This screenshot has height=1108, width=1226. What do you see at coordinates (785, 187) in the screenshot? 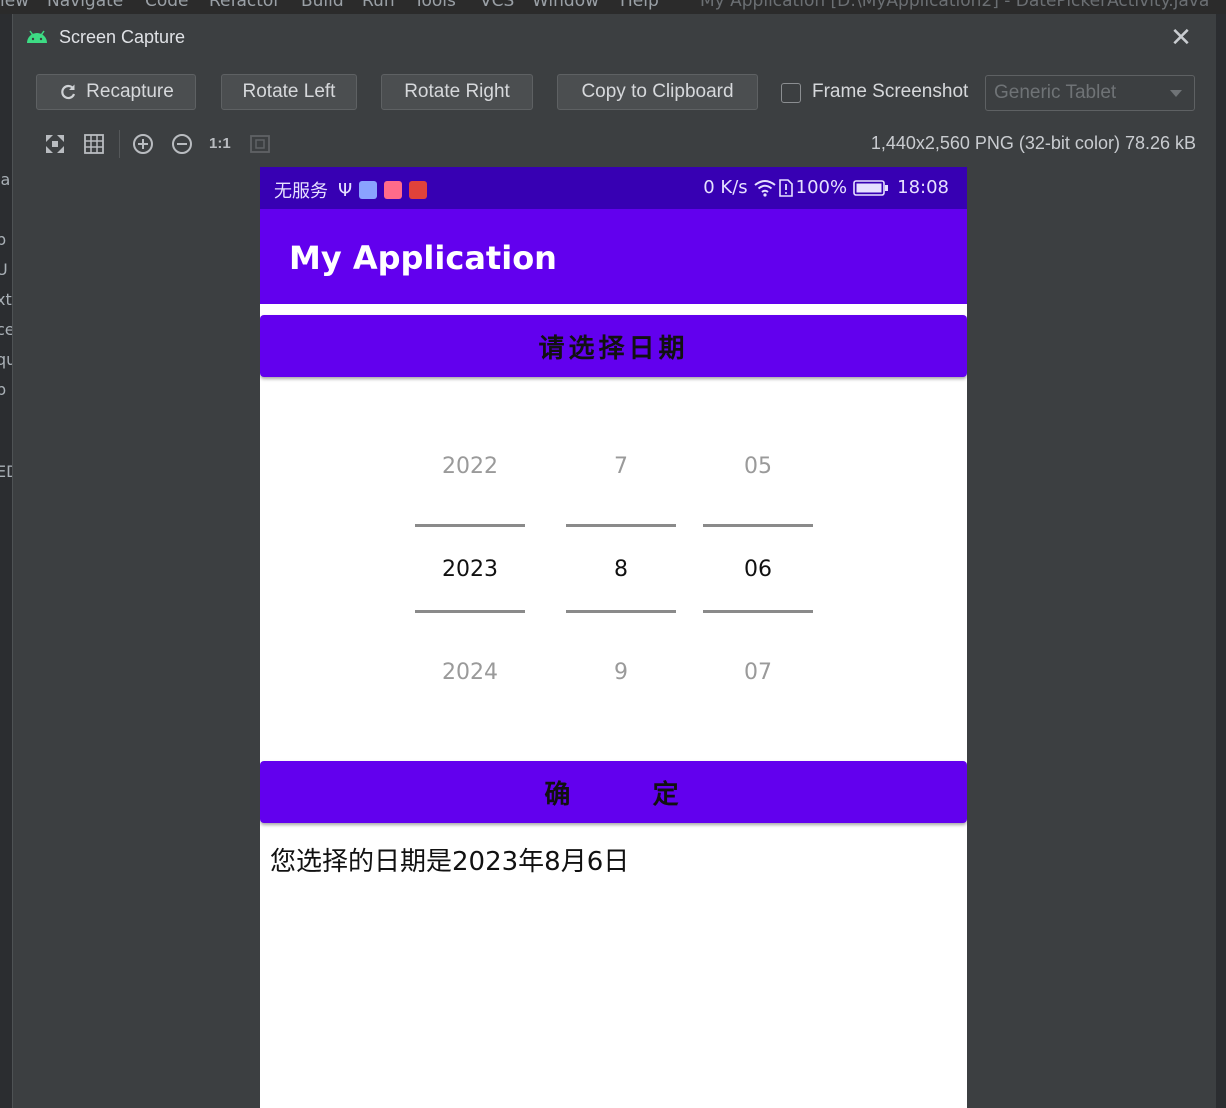
I see `sim-alert-icon` at bounding box center [785, 187].